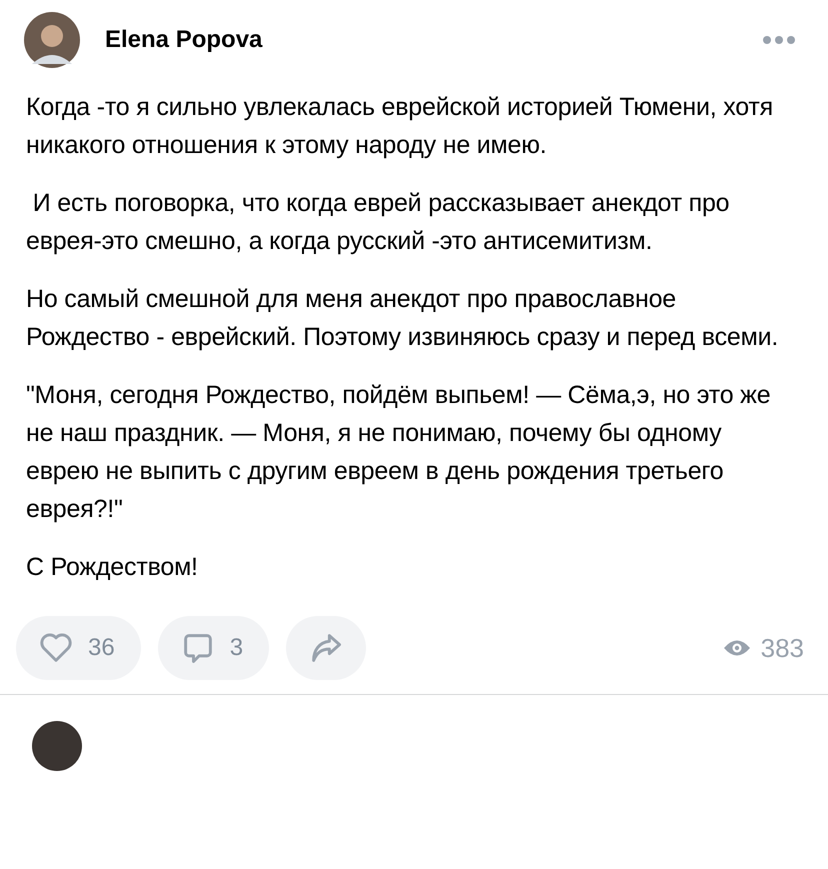 This screenshot has width=828, height=869. I want to click on post-paragraph: И есть поговорка, что когда еврей рассказывает анекдот про еврея-это смешно, а когда русский -это антисемитизм., so click(378, 222).